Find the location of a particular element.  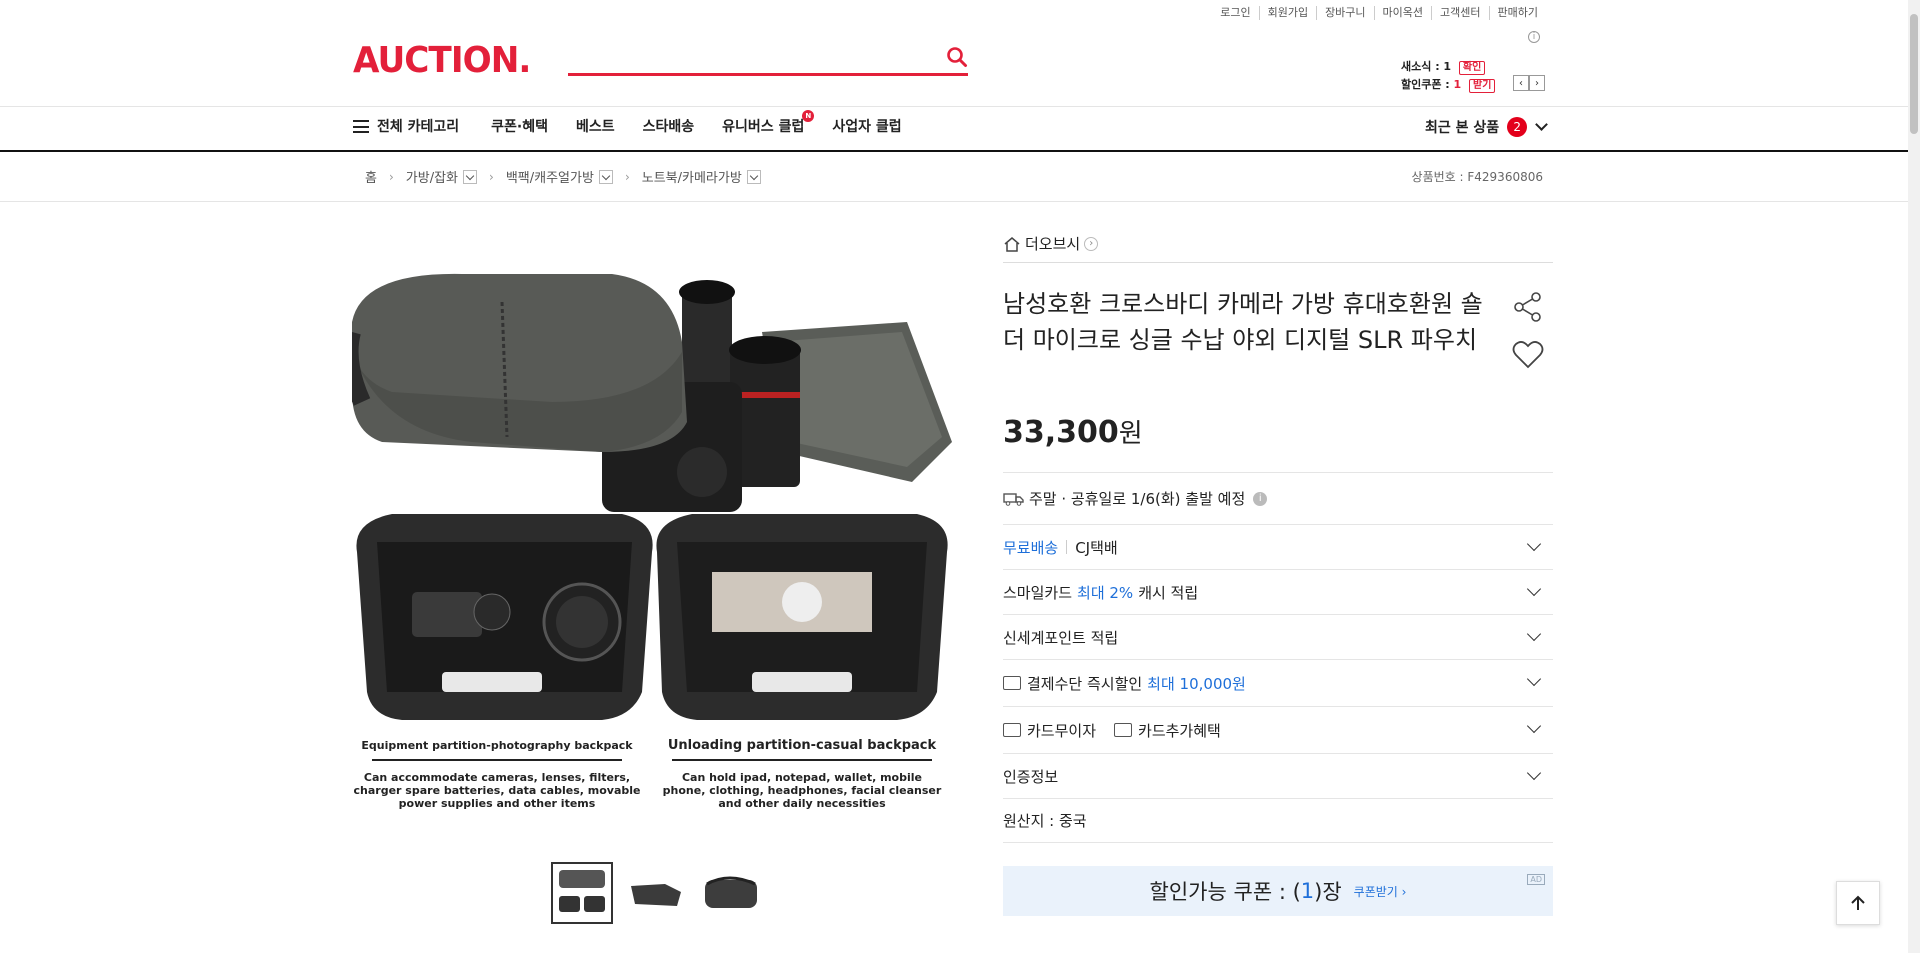

camera-bag-image is located at coordinates (646, 496).